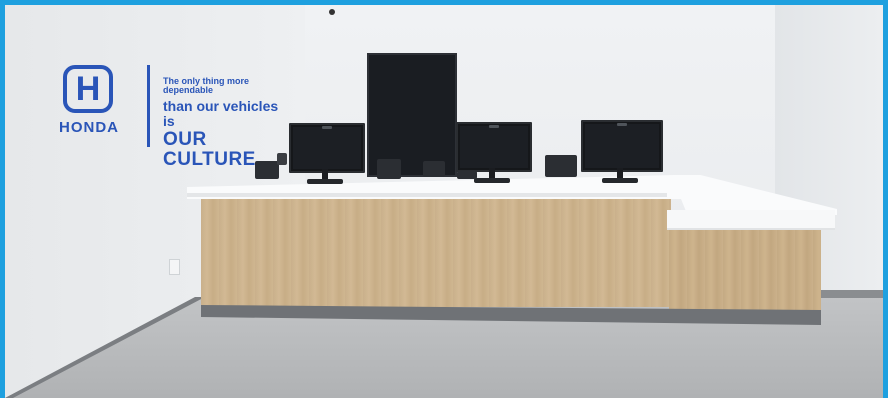 This screenshot has width=888, height=398. What do you see at coordinates (206, 86) in the screenshot?
I see `slogan-line-1: The only thing more dependable` at bounding box center [206, 86].